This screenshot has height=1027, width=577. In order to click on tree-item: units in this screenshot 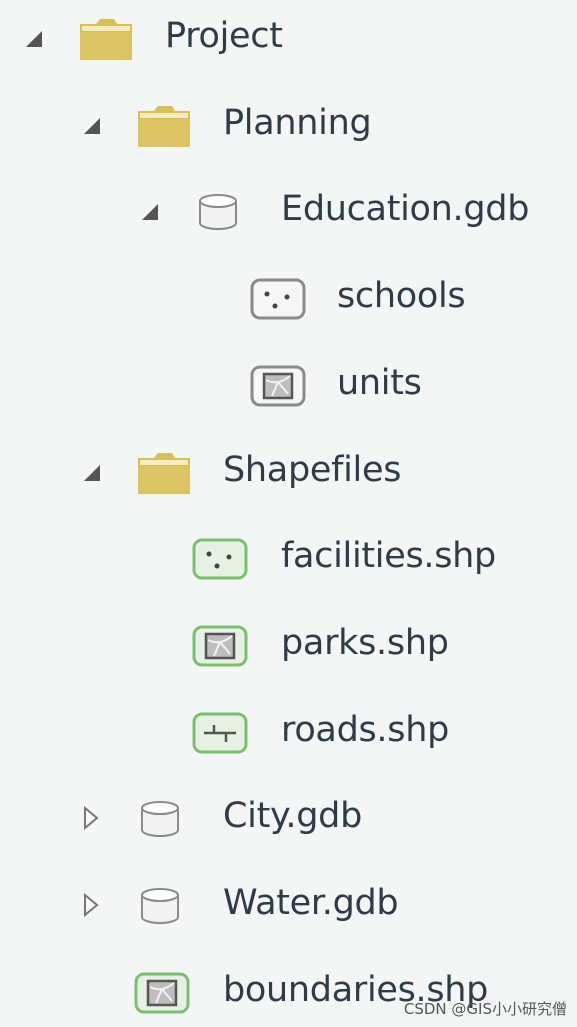, I will do `click(288, 385)`.